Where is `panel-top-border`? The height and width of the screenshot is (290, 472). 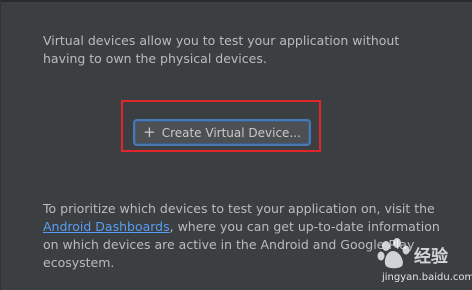
panel-top-border is located at coordinates (236, 1).